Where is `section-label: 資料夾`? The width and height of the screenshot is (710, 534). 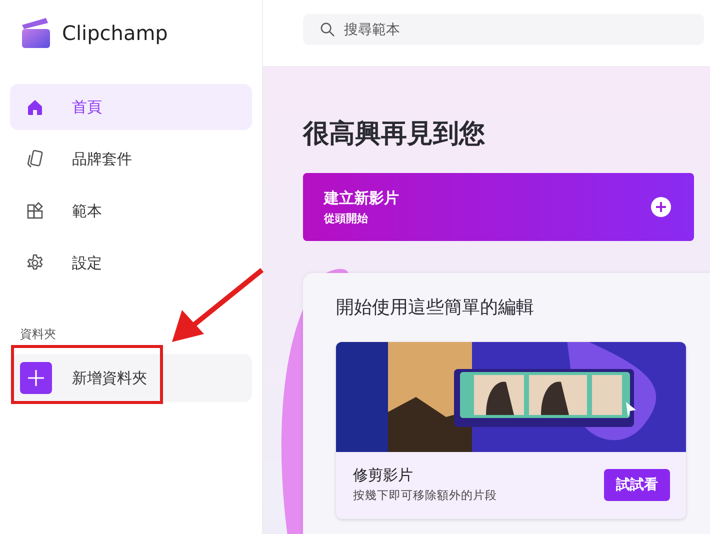 section-label: 資料夾 is located at coordinates (38, 334).